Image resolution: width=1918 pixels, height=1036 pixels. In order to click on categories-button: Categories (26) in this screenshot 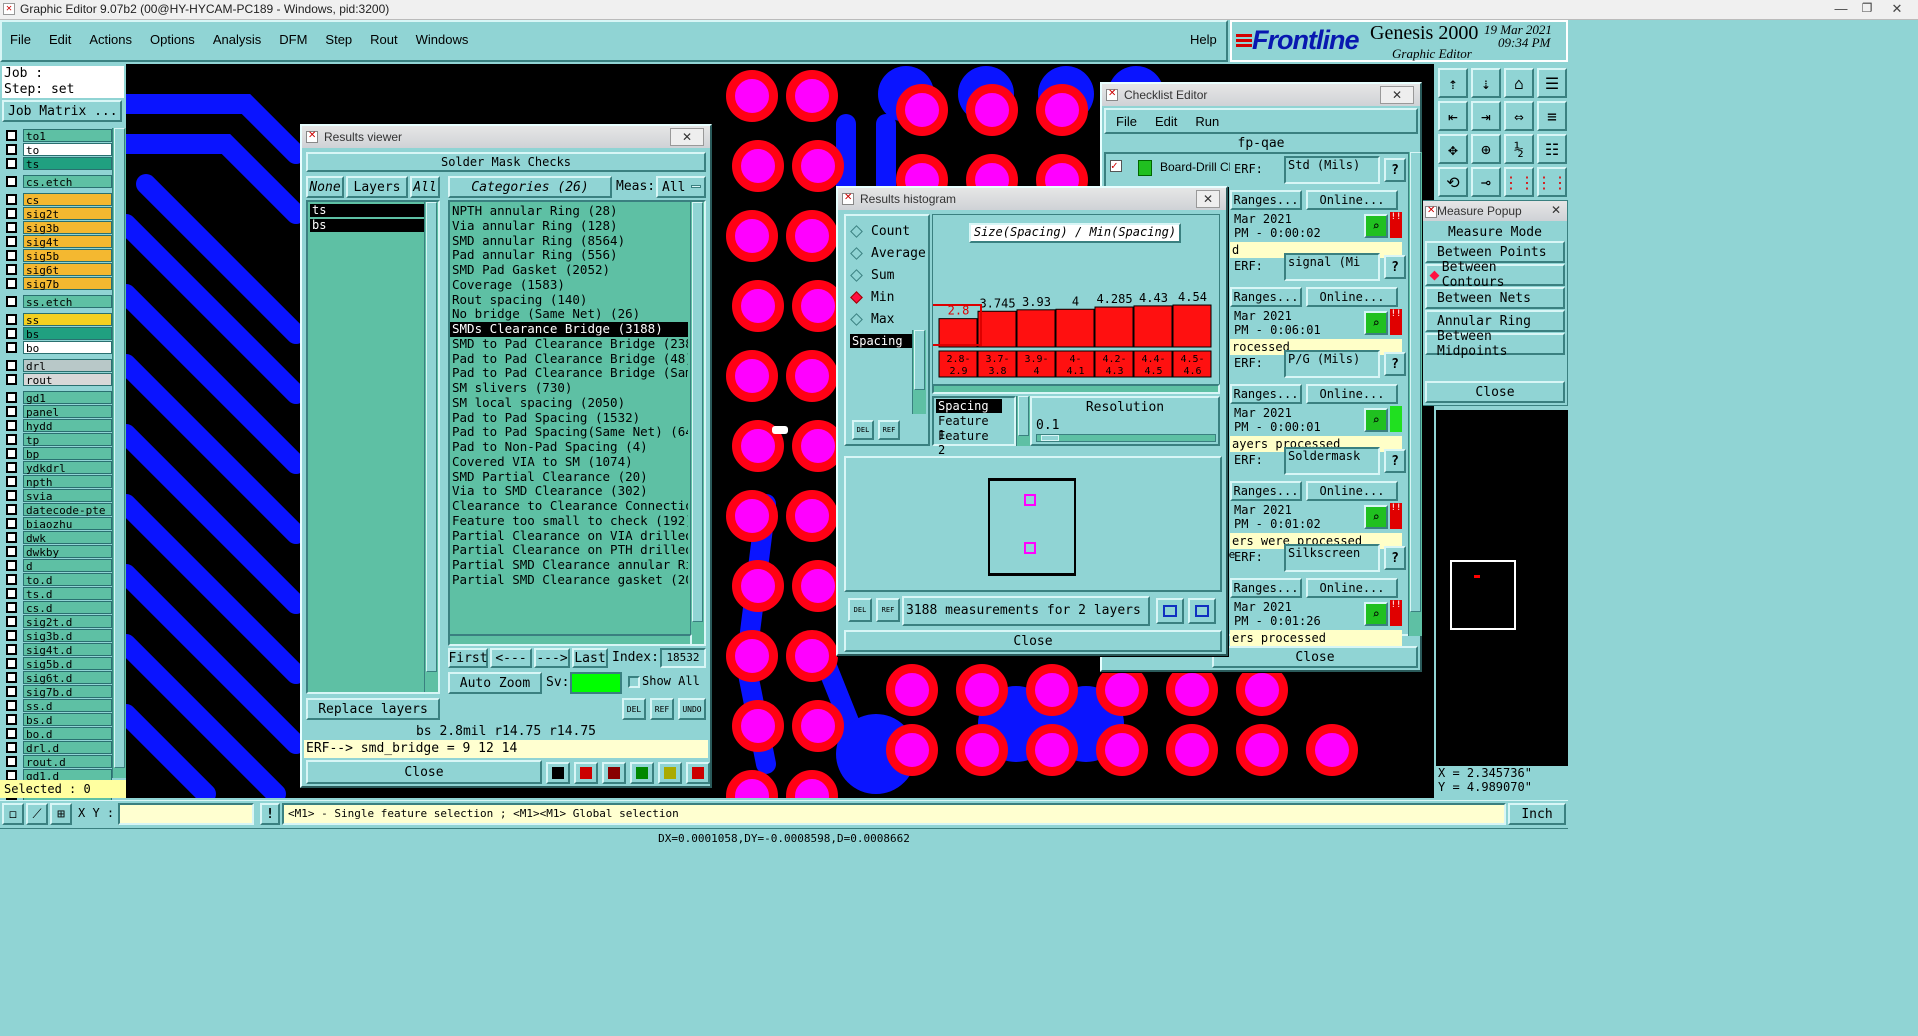, I will do `click(530, 187)`.